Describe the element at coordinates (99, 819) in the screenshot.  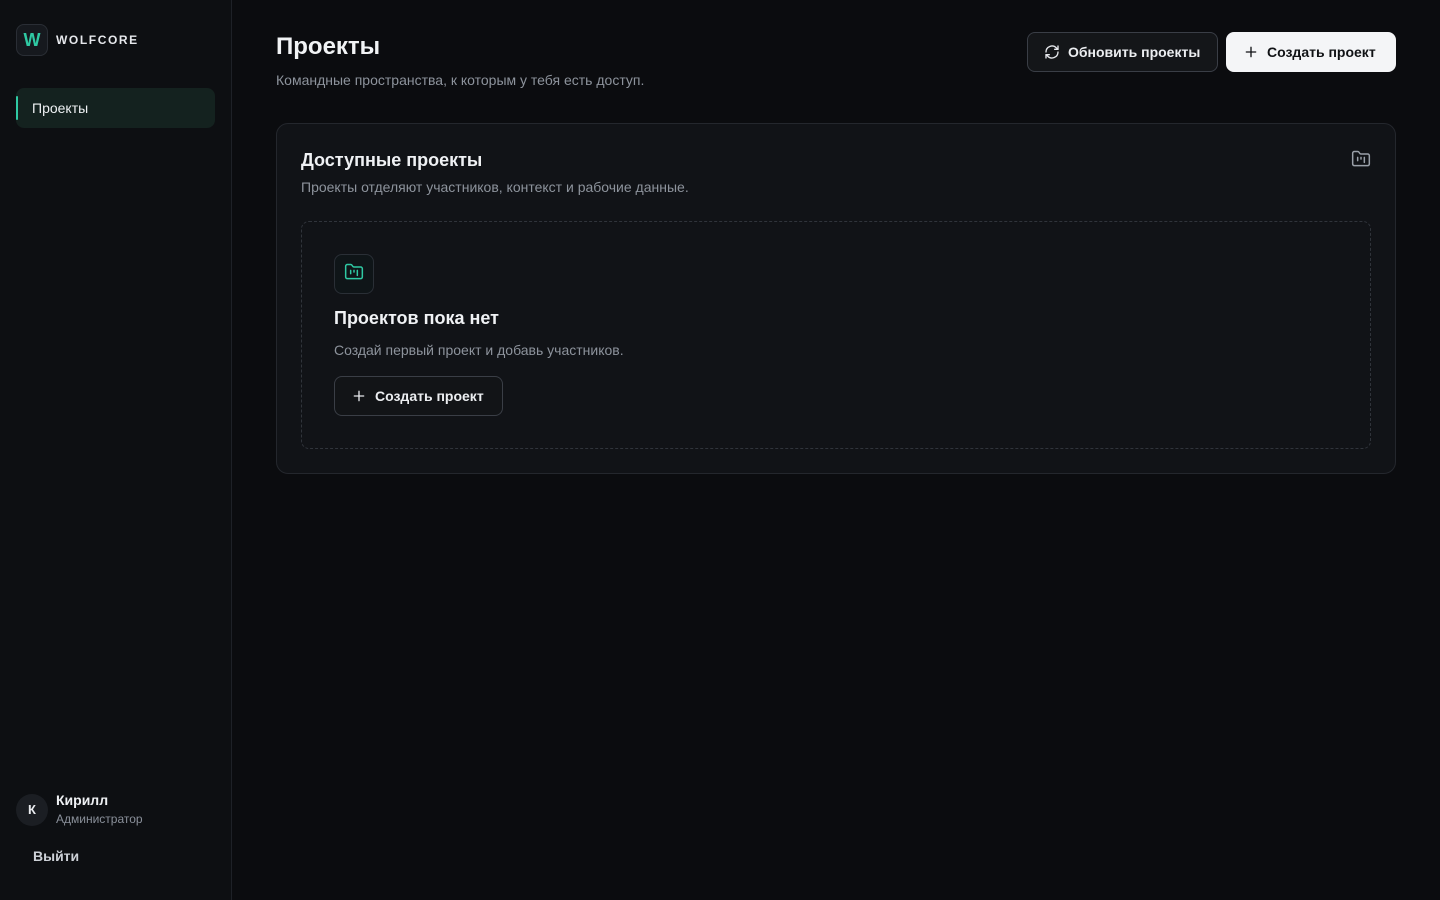
I see `user-role: Администратор` at that location.